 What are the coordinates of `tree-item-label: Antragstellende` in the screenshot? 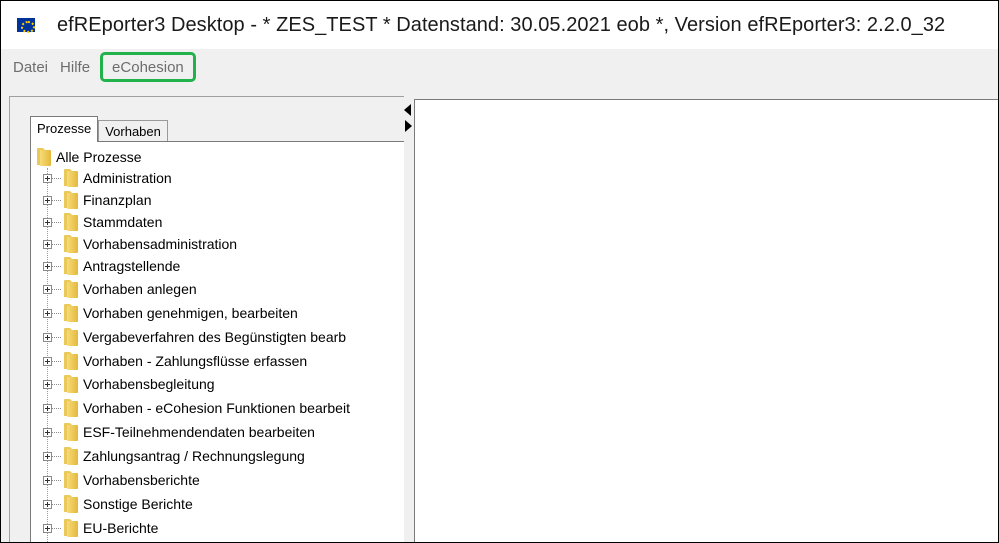 It's located at (132, 266).